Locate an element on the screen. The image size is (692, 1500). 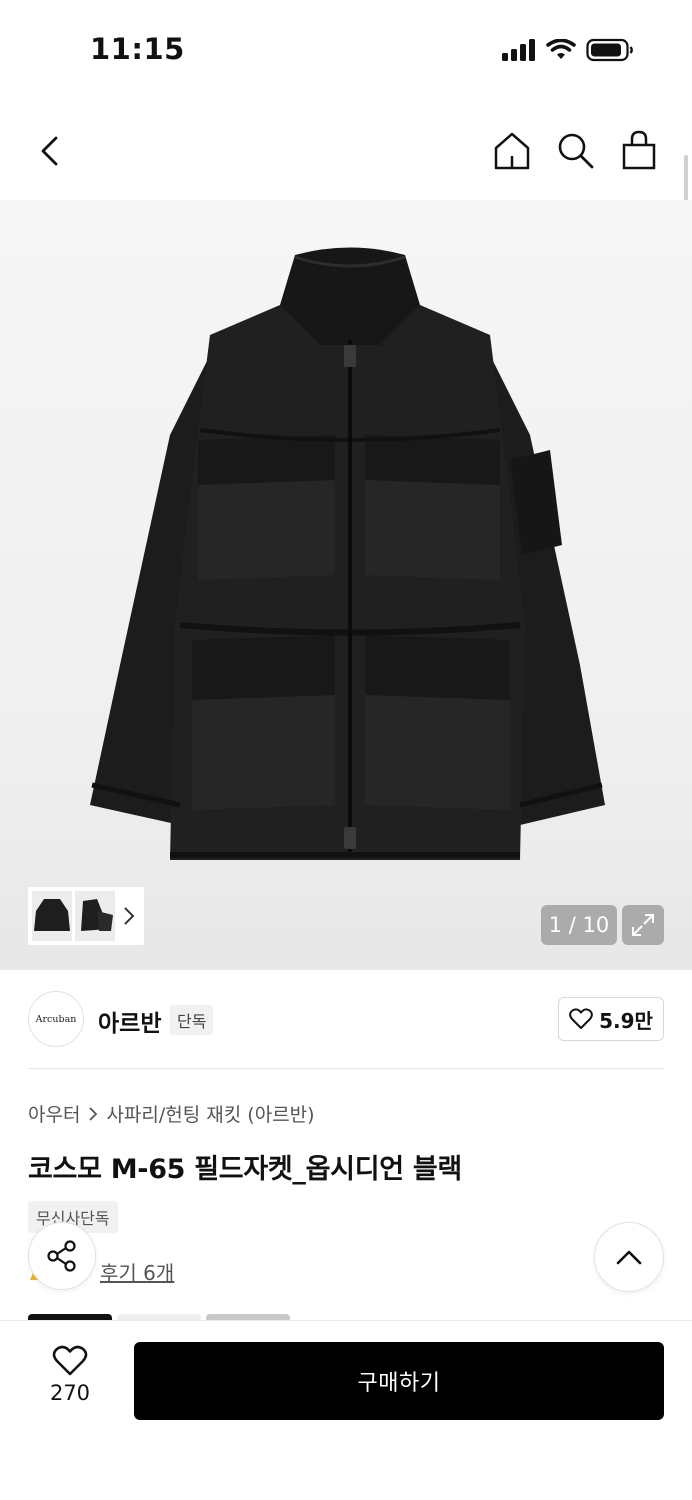
chevron-up-icon is located at coordinates (629, 1257).